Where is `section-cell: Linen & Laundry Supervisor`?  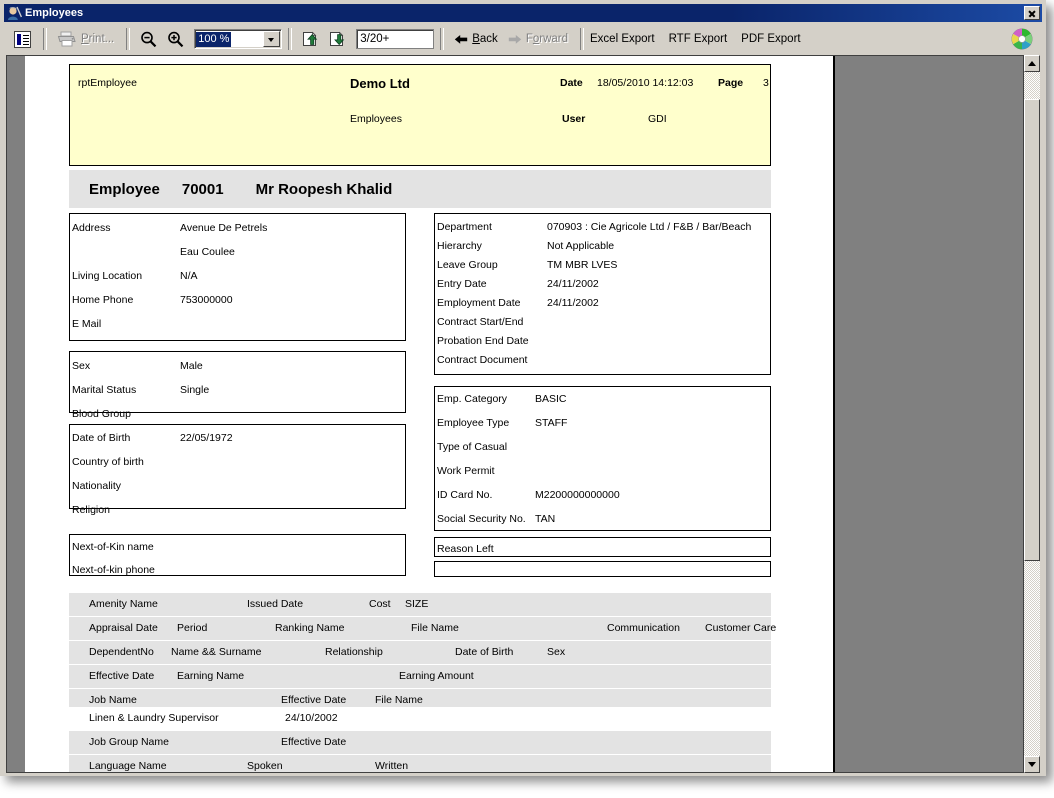
section-cell: Linen & Laundry Supervisor is located at coordinates (154, 718).